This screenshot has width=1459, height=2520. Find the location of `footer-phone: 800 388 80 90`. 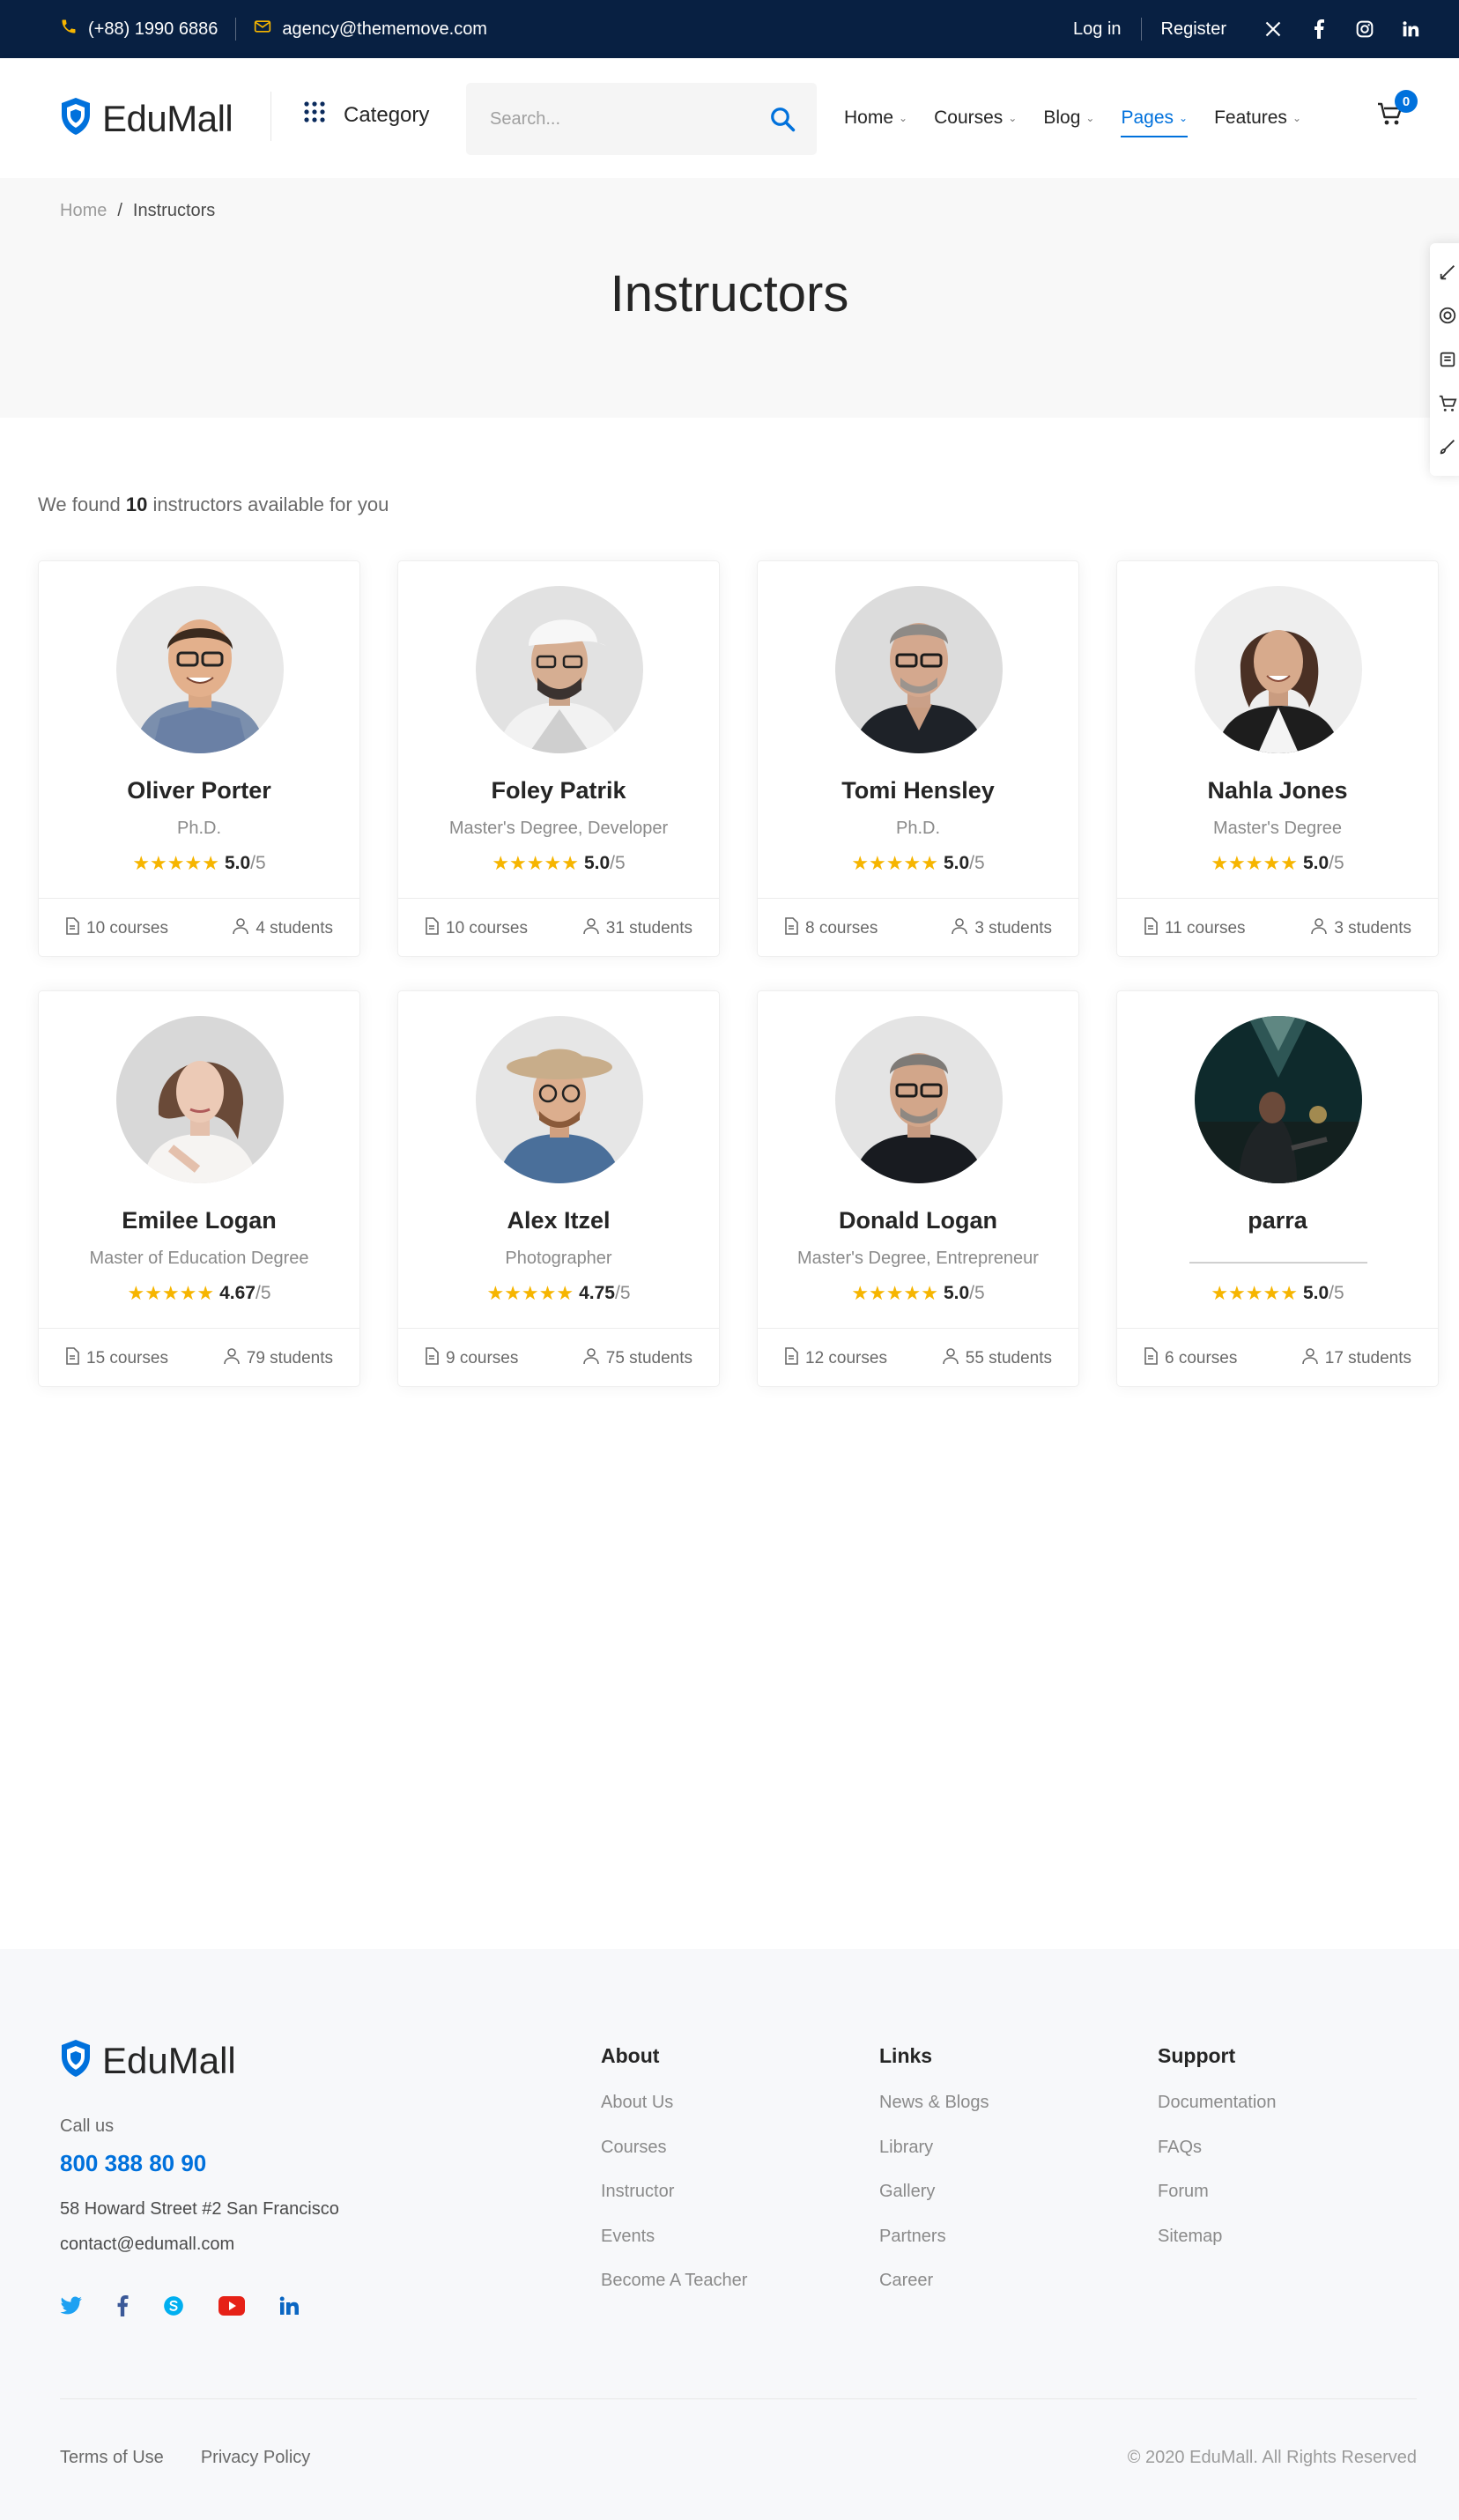

footer-phone: 800 388 80 90 is located at coordinates (133, 2163).